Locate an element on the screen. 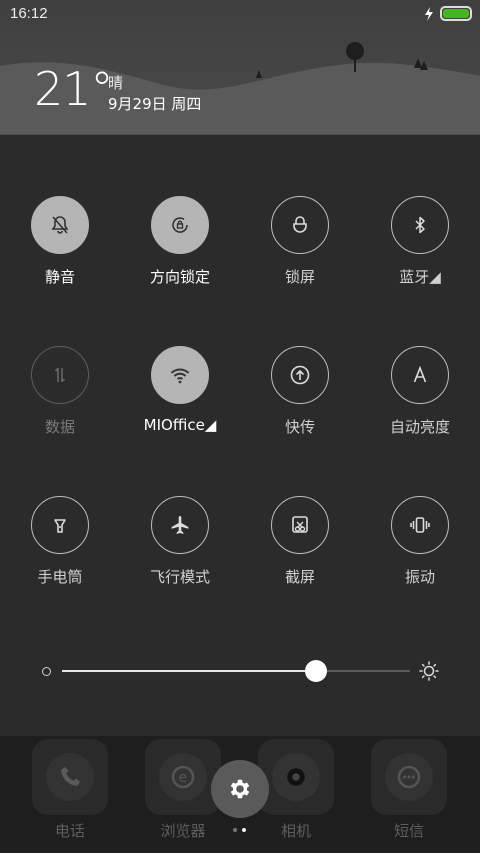  toggle-label: 数据 is located at coordinates (59, 427).